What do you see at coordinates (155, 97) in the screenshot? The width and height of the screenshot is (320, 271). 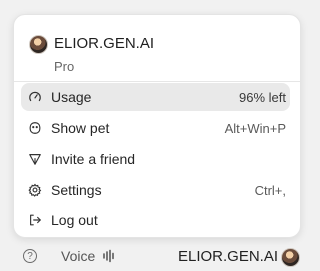 I see `menu-item-usage: Usage 96% left` at bounding box center [155, 97].